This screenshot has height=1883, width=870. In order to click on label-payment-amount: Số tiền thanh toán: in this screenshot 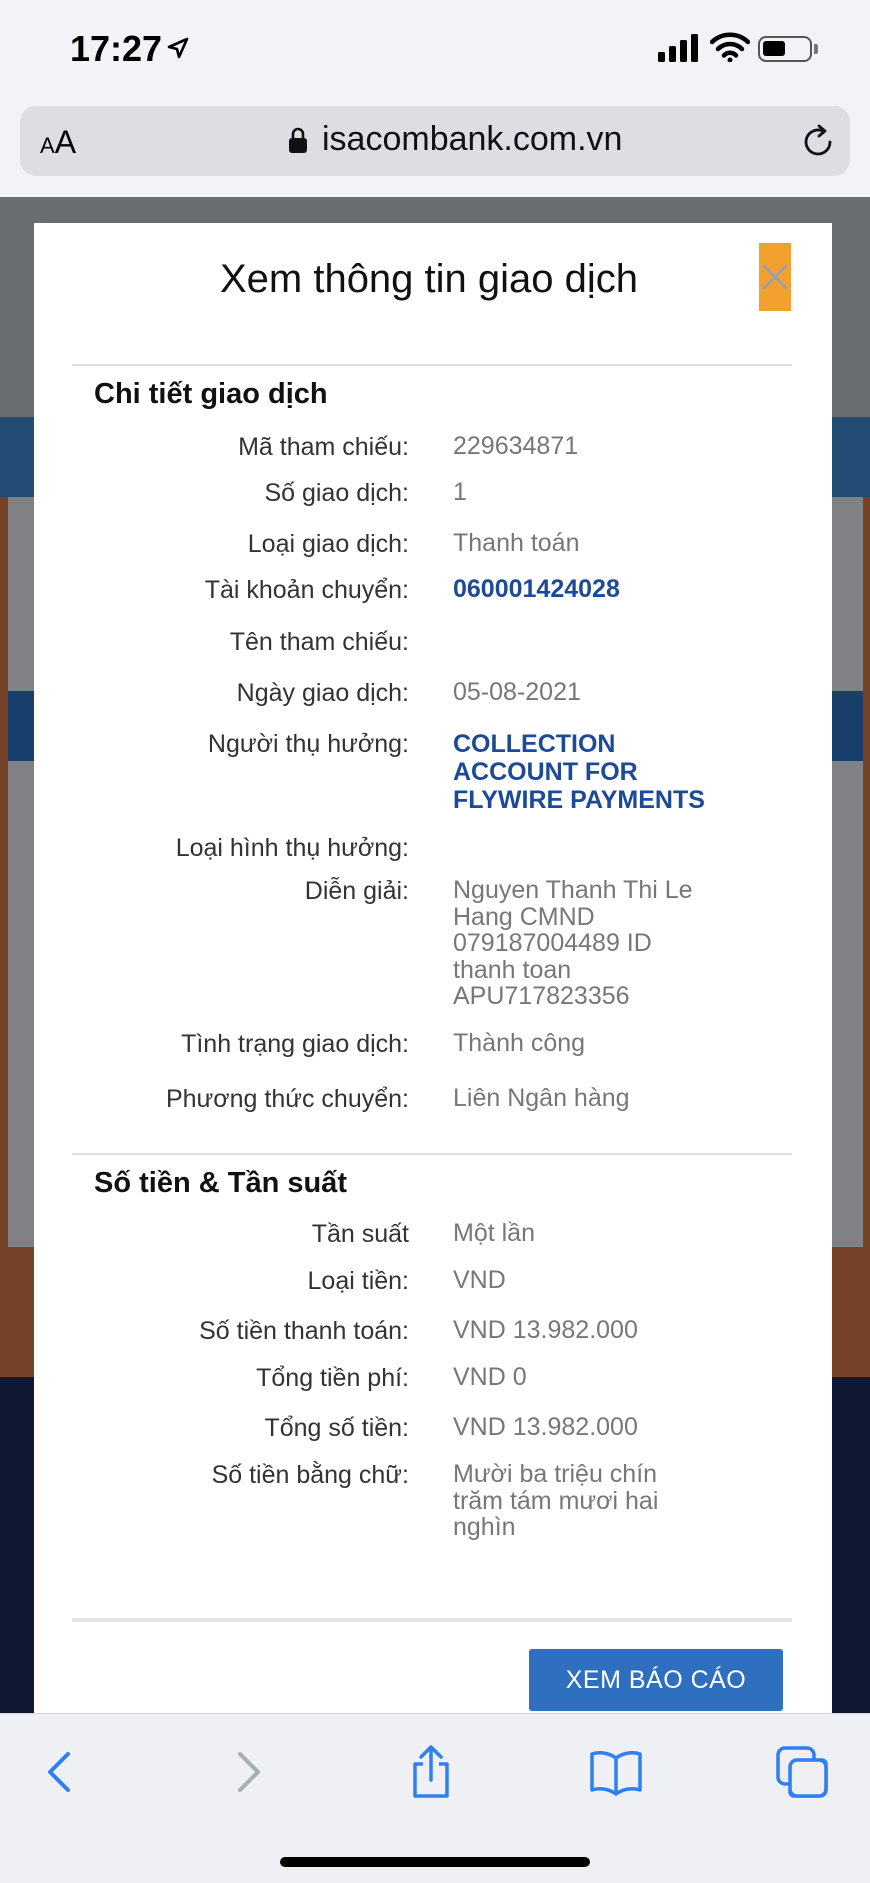, I will do `click(304, 1331)`.